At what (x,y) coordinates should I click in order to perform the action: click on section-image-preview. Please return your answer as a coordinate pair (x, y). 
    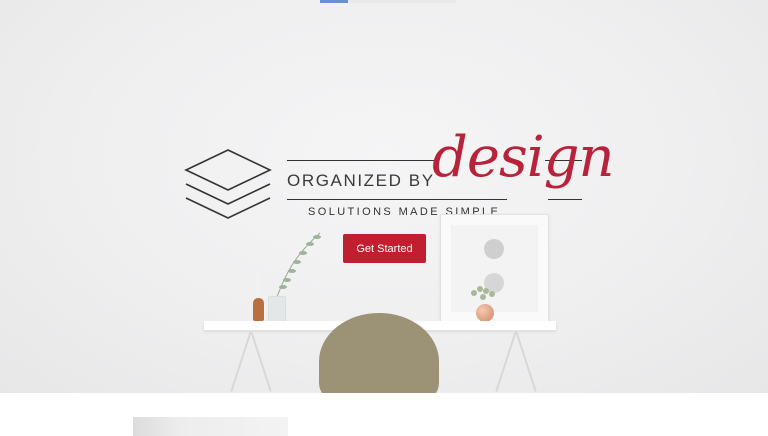
    Looking at the image, I should click on (210, 426).